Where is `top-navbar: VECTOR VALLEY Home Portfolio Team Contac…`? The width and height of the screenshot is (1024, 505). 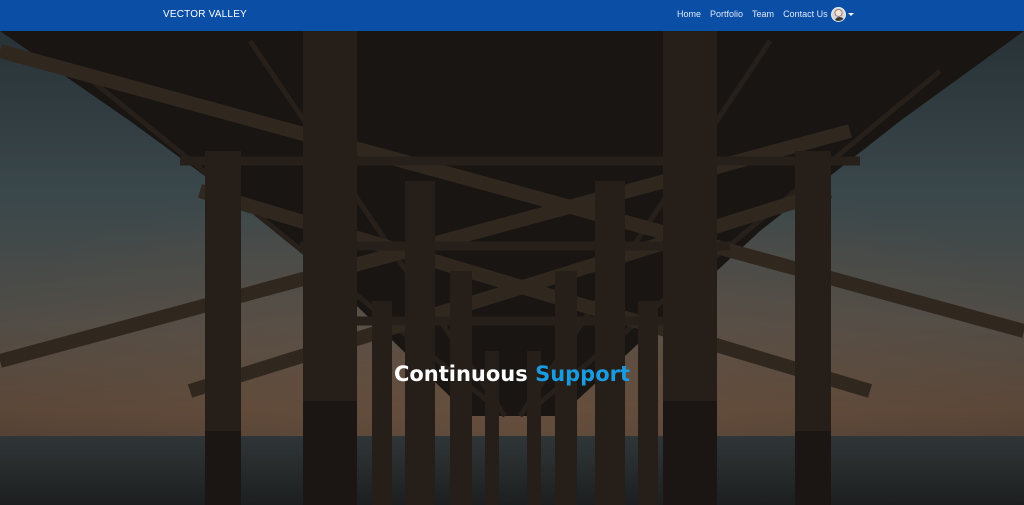 top-navbar: VECTOR VALLEY Home Portfolio Team Contac… is located at coordinates (512, 15).